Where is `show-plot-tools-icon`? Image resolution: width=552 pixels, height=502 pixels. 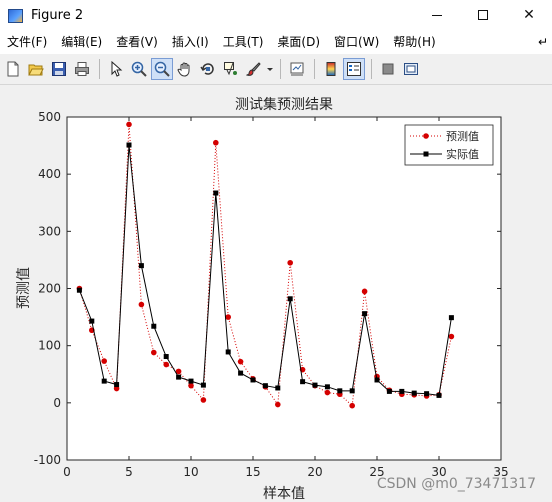 show-plot-tools-icon is located at coordinates (411, 69).